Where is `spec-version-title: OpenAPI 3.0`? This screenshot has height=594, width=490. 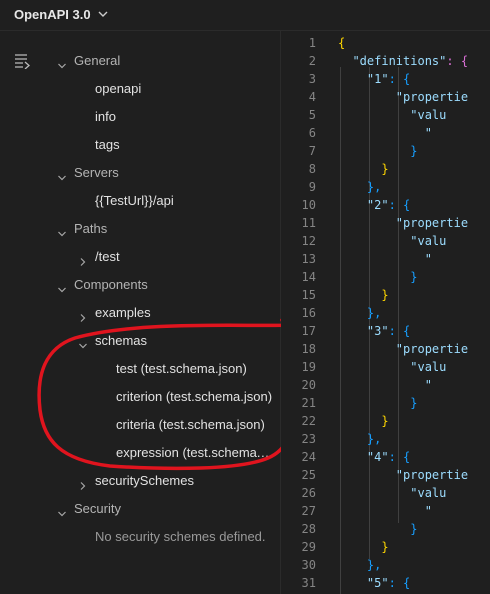 spec-version-title: OpenAPI 3.0 is located at coordinates (52, 14).